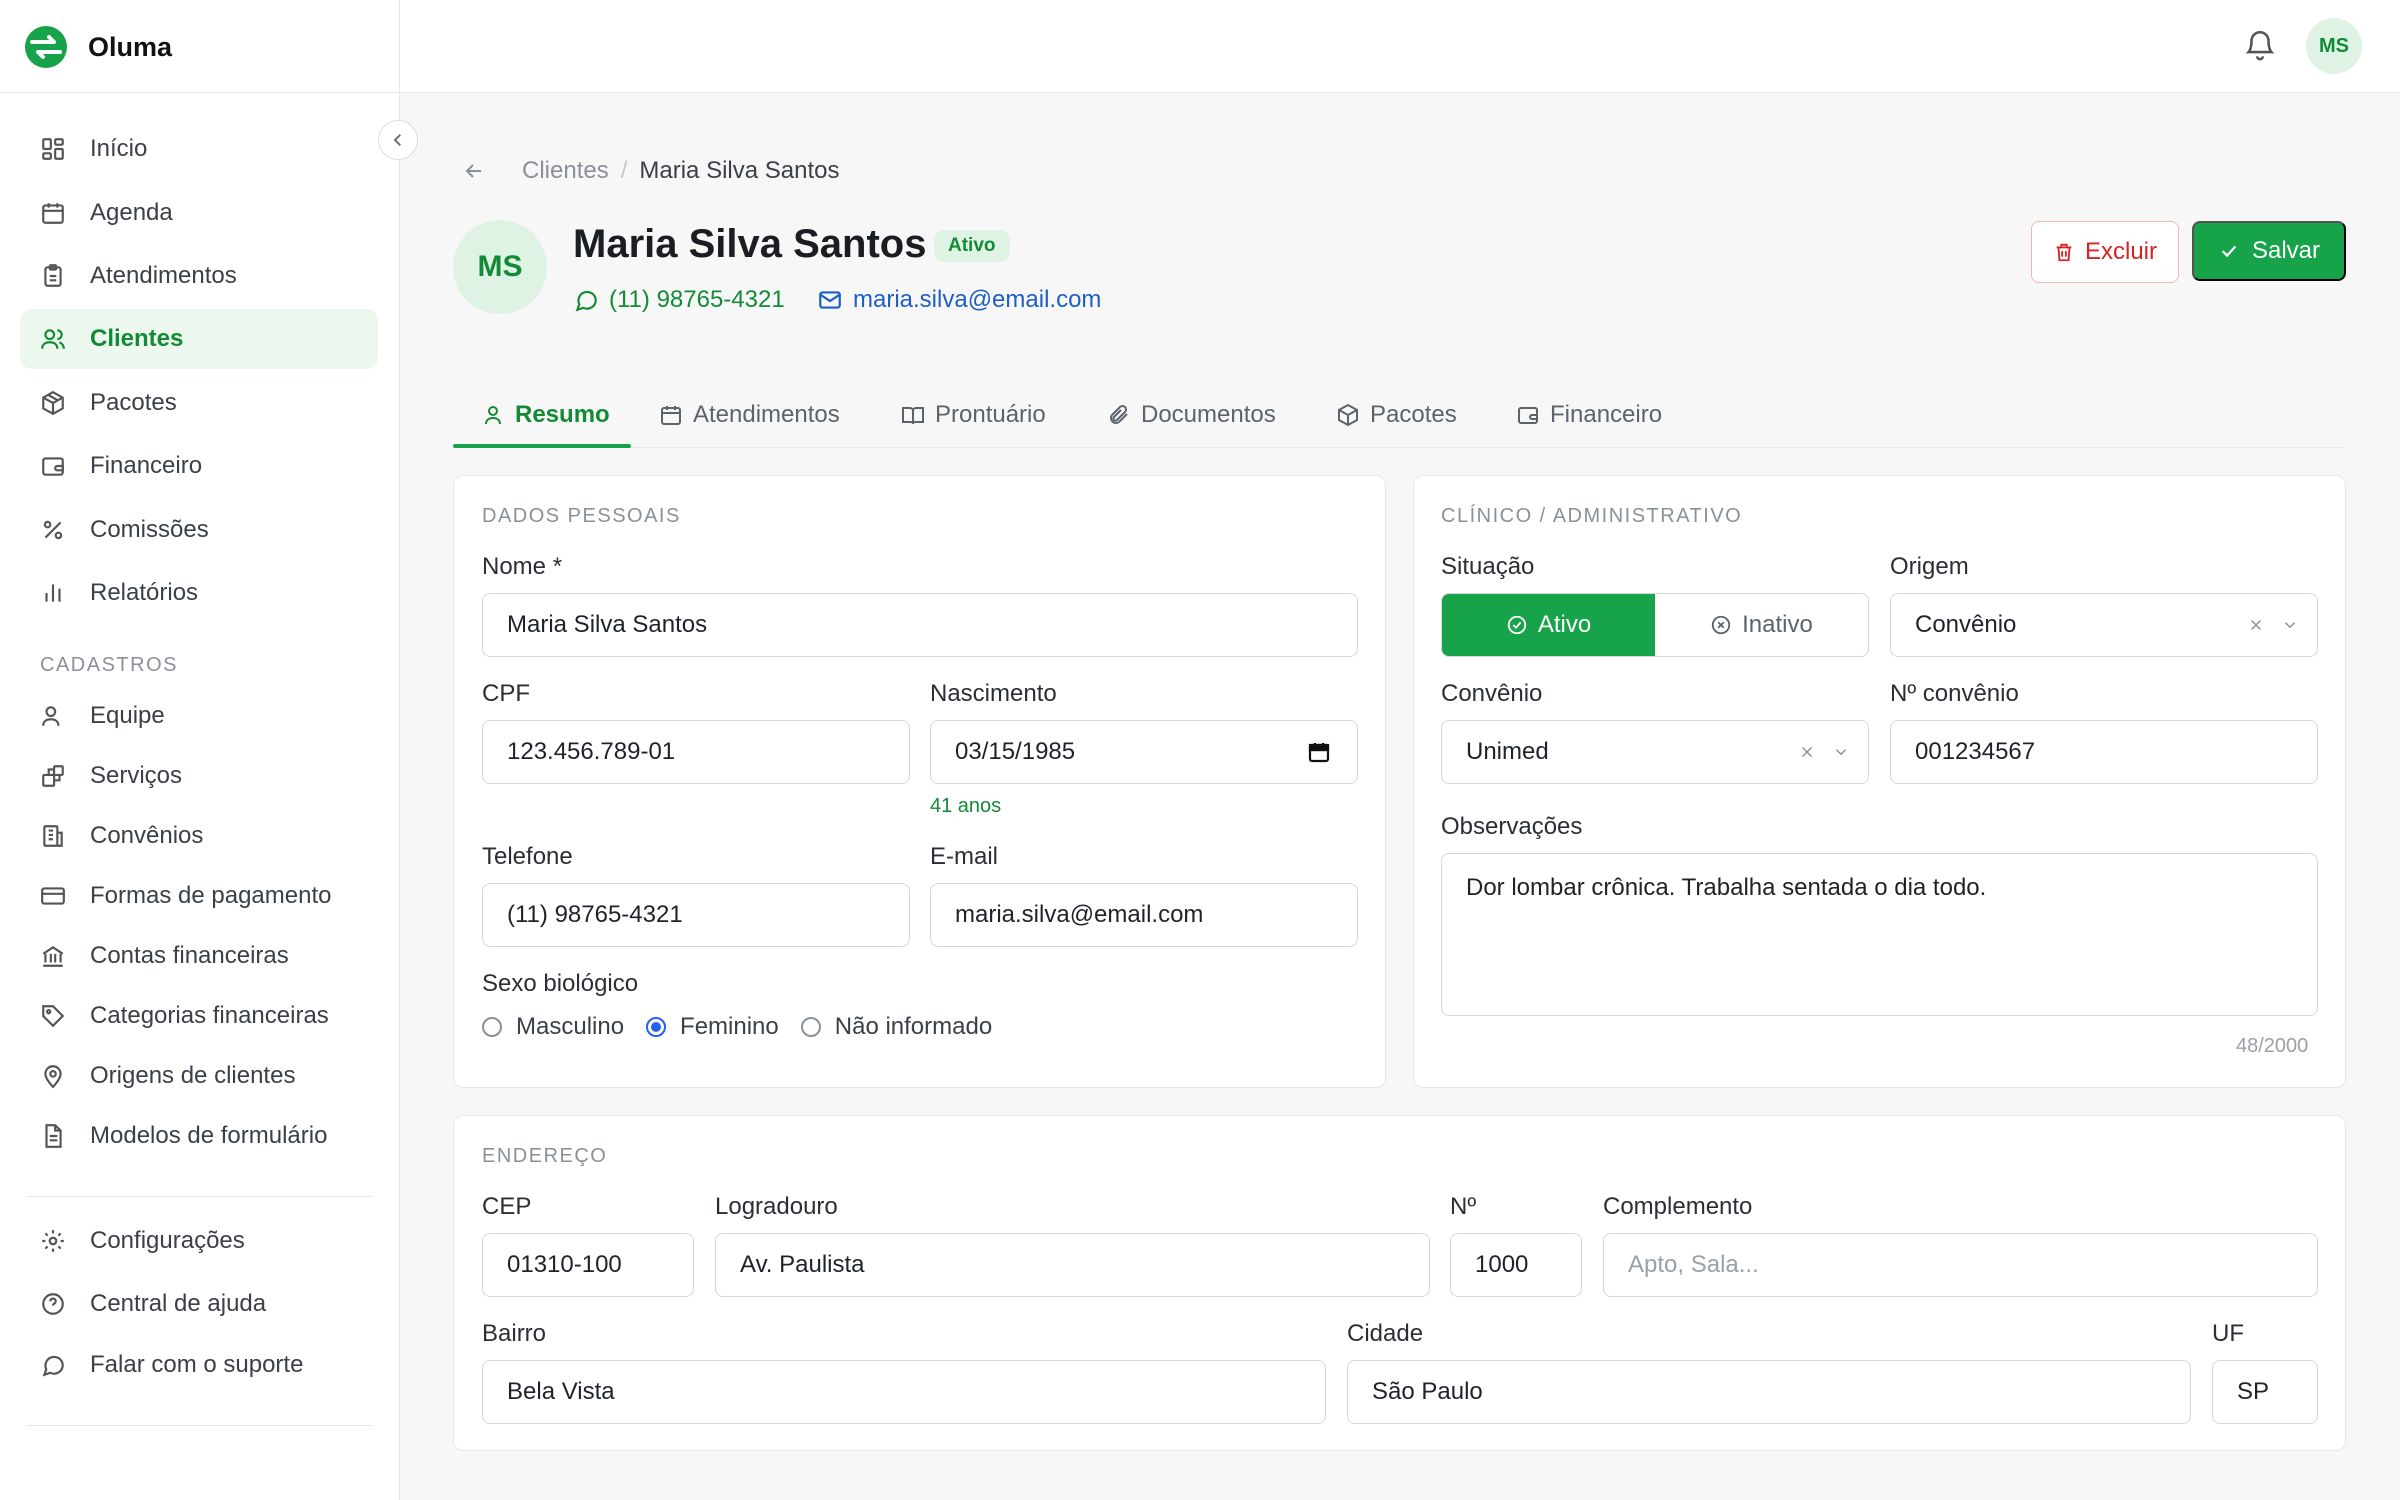 The height and width of the screenshot is (1500, 2400). Describe the element at coordinates (127, 715) in the screenshot. I see `sidebar-item-label: Equipe` at that location.